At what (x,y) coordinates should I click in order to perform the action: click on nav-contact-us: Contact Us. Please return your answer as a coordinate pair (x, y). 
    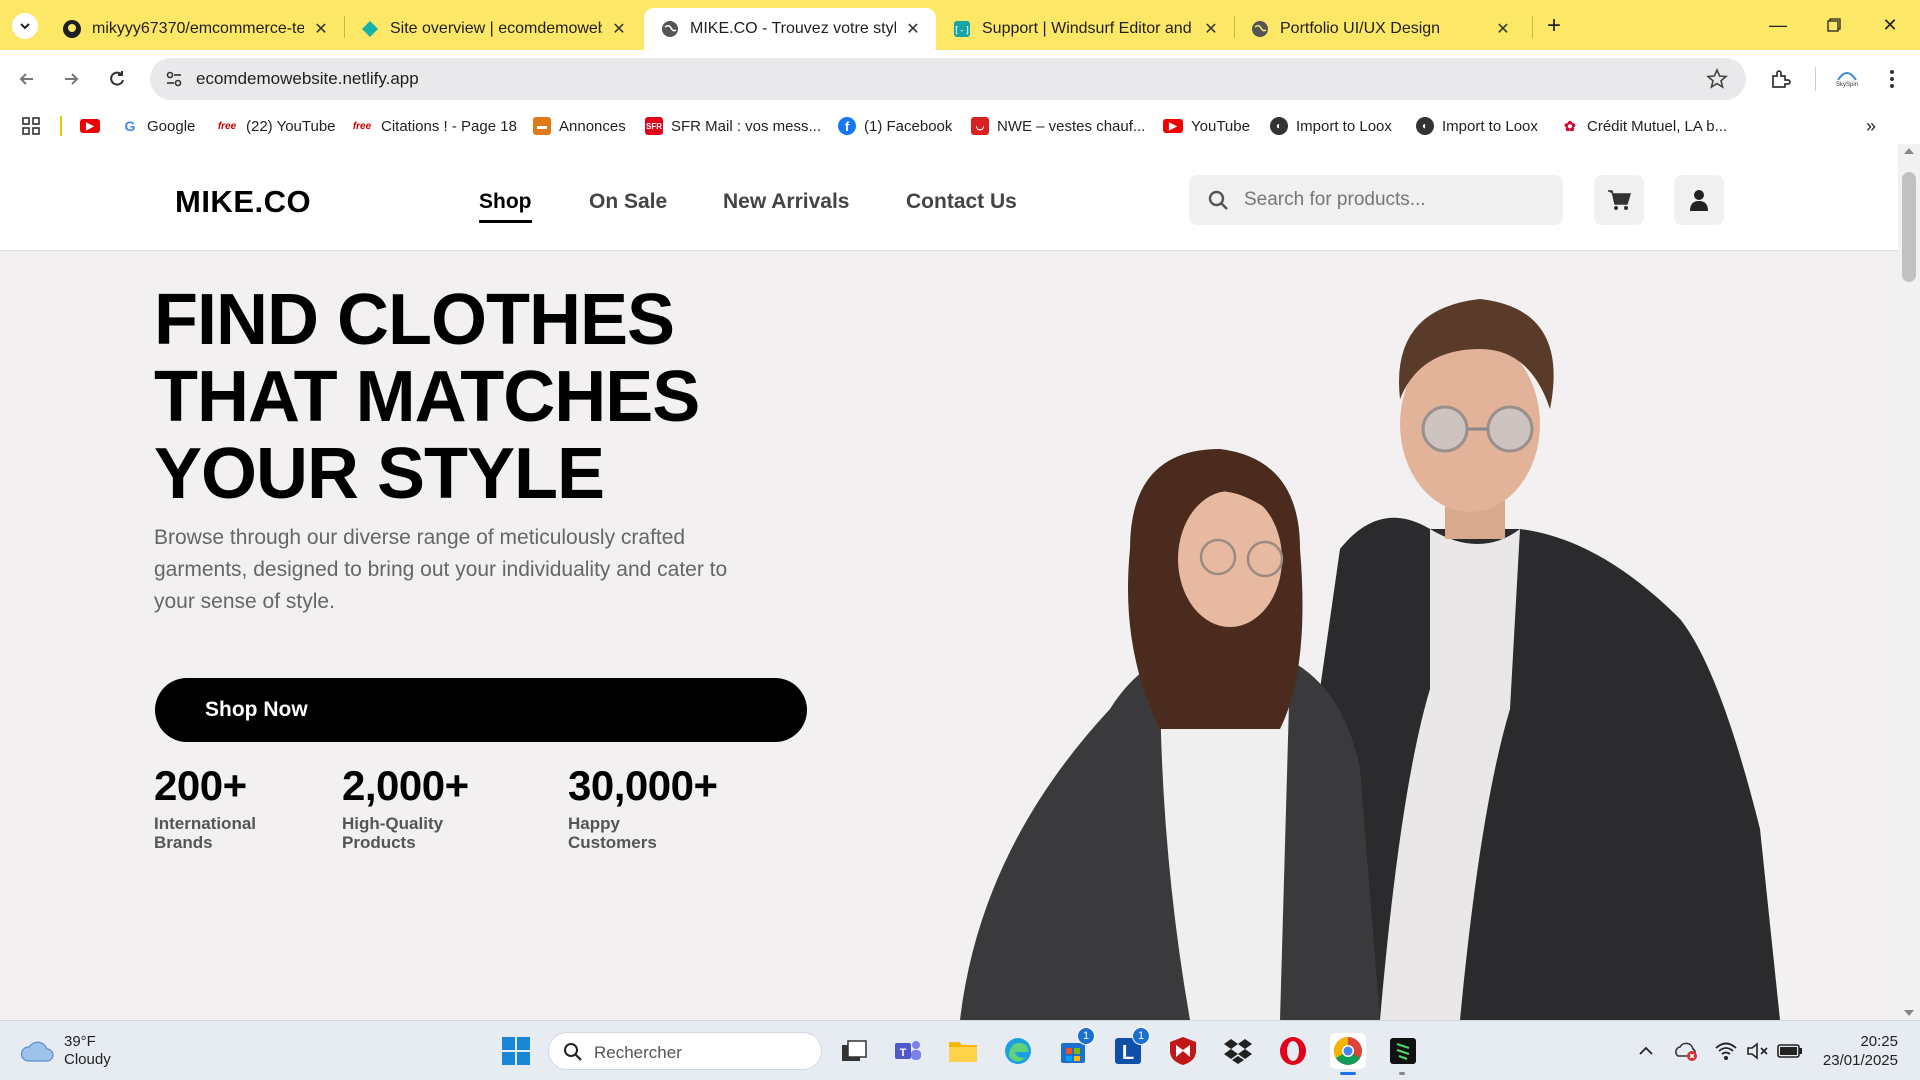
    Looking at the image, I should click on (961, 202).